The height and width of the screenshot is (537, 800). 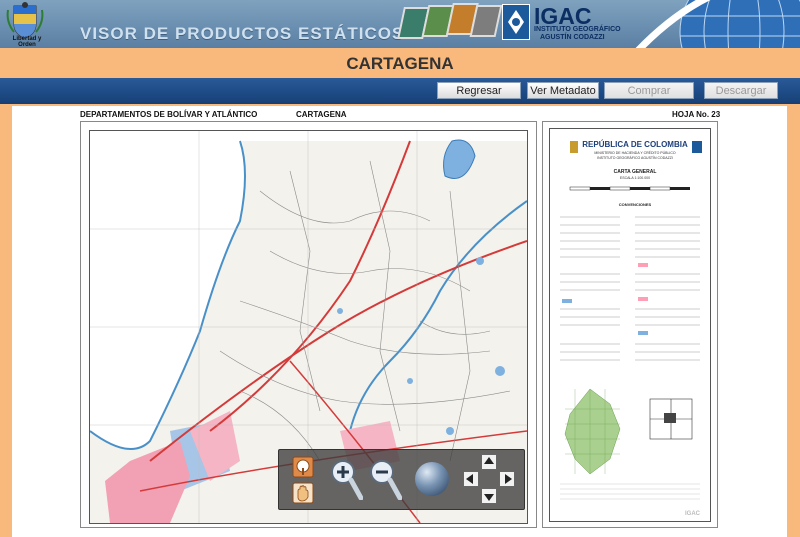 What do you see at coordinates (741, 90) in the screenshot?
I see `download-button: Descargar` at bounding box center [741, 90].